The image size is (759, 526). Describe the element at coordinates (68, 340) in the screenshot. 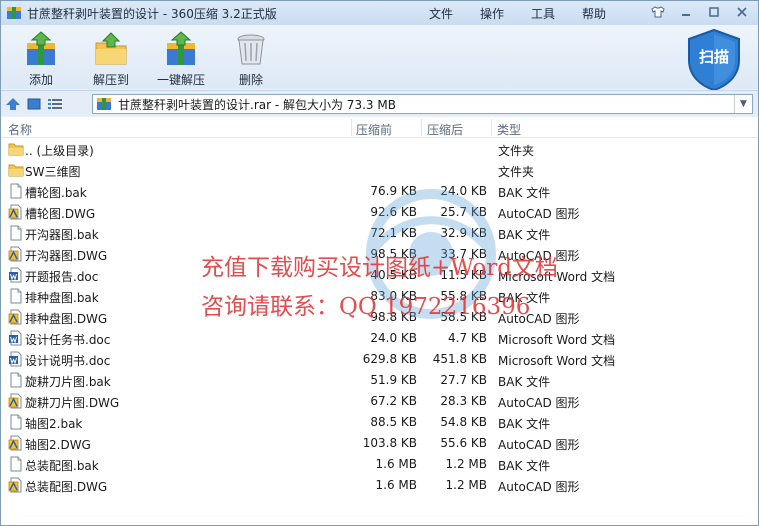

I see `file-name: 设计任务书.doc` at that location.